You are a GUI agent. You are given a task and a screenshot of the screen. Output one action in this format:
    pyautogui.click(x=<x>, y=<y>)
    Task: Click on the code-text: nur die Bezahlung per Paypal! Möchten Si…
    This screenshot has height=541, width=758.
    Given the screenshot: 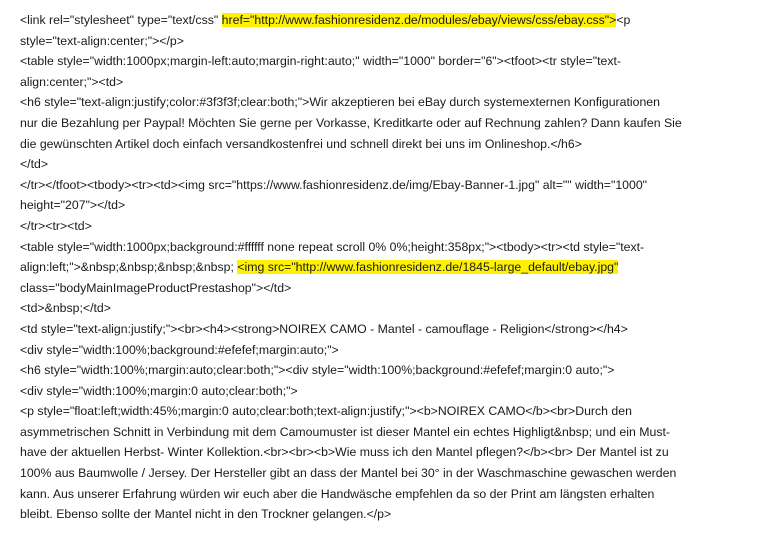 What is the action you would take?
    pyautogui.click(x=351, y=122)
    